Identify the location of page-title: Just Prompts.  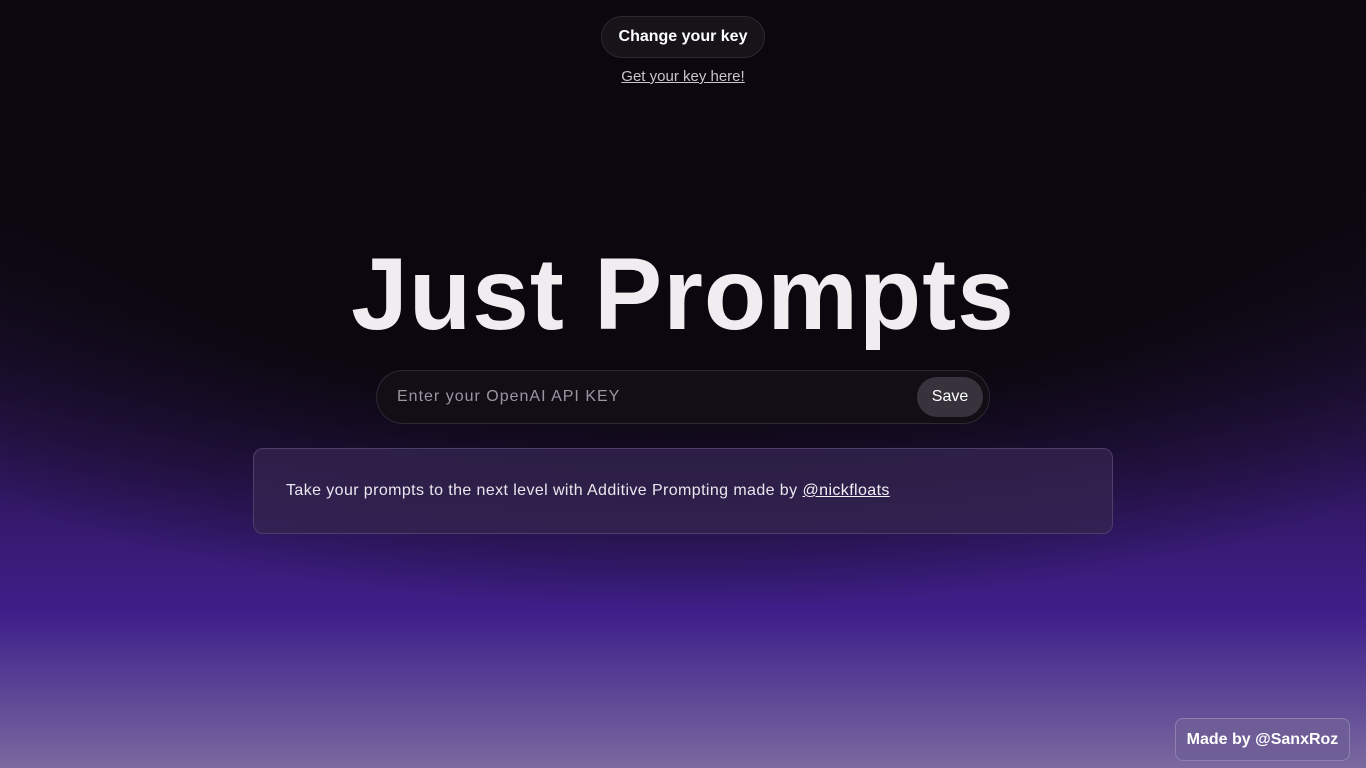
(683, 294).